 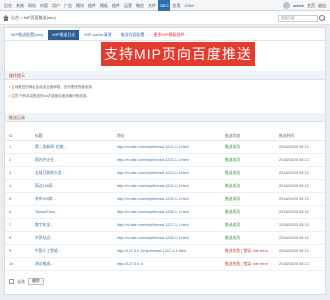 I want to click on menu-item: CRM, so click(x=188, y=5).